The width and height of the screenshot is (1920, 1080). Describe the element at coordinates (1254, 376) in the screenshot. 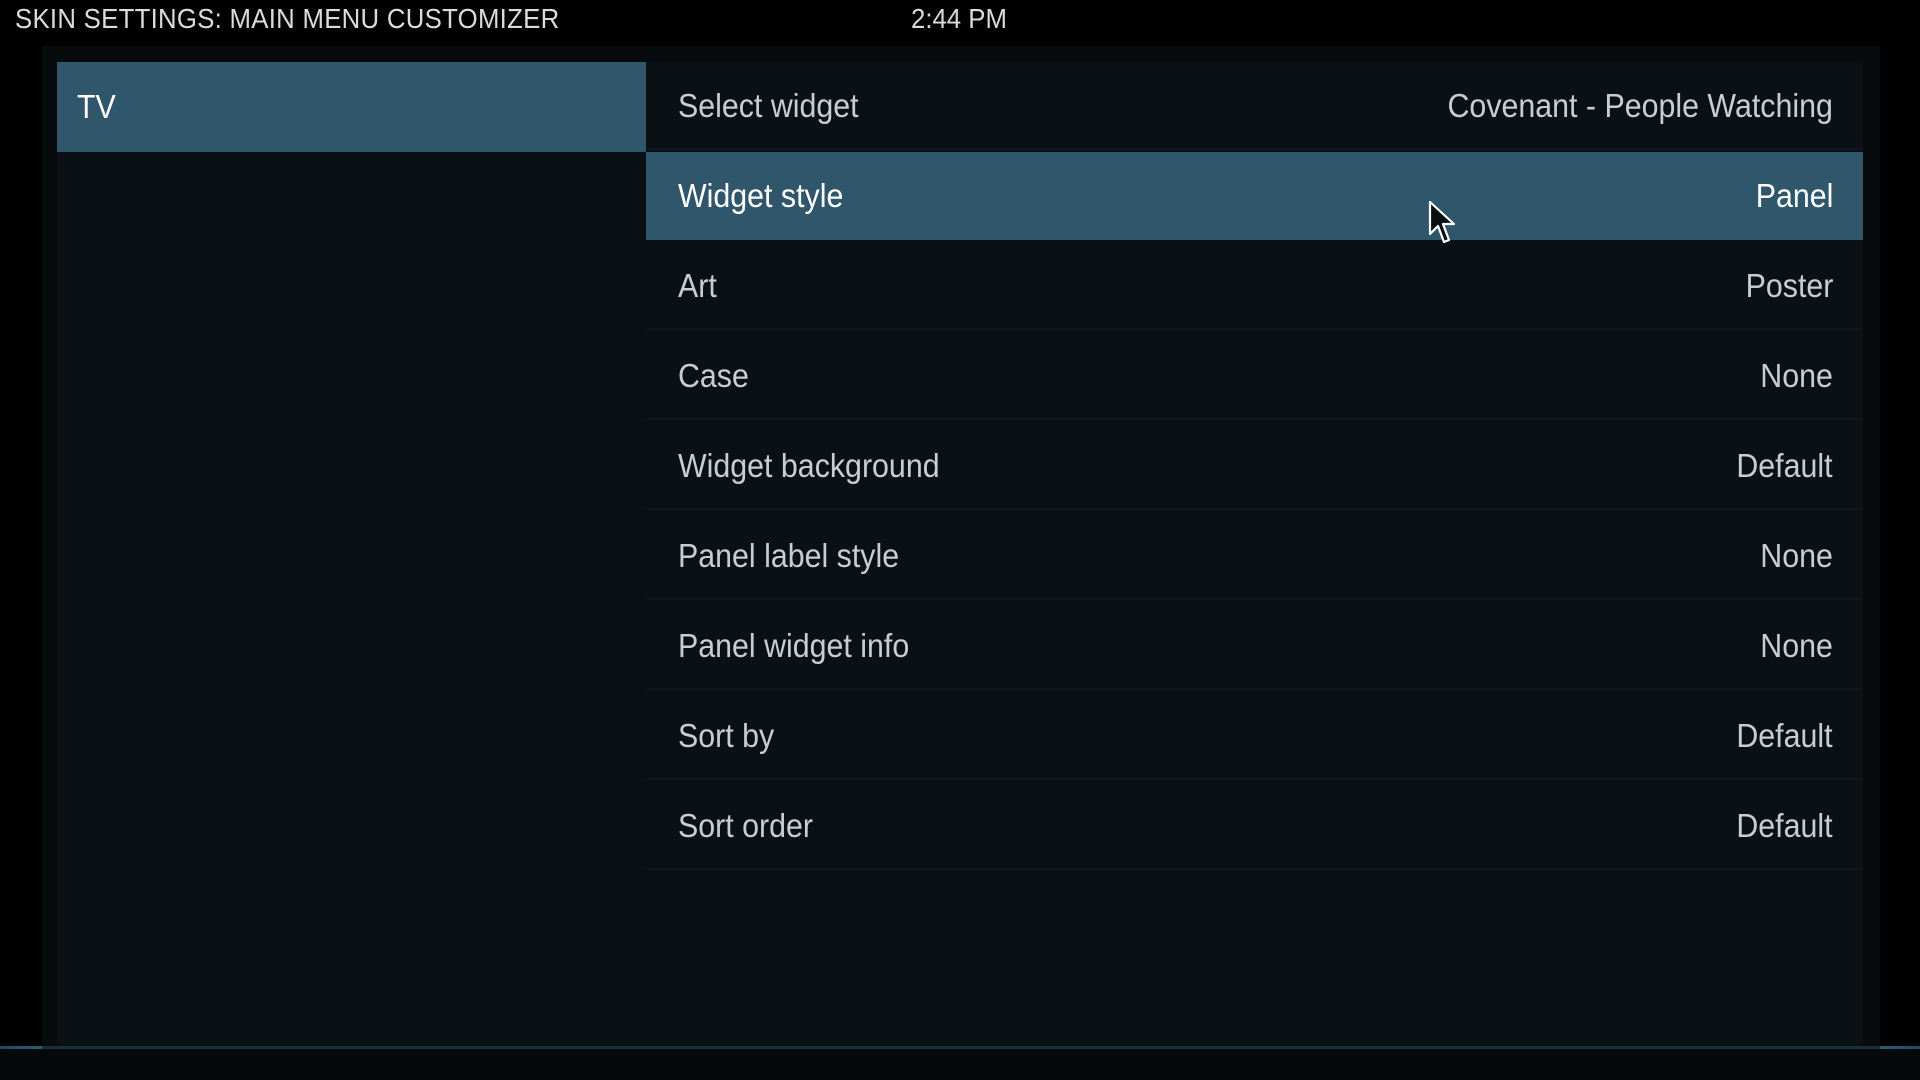

I see `setting-row-case: Case None` at that location.